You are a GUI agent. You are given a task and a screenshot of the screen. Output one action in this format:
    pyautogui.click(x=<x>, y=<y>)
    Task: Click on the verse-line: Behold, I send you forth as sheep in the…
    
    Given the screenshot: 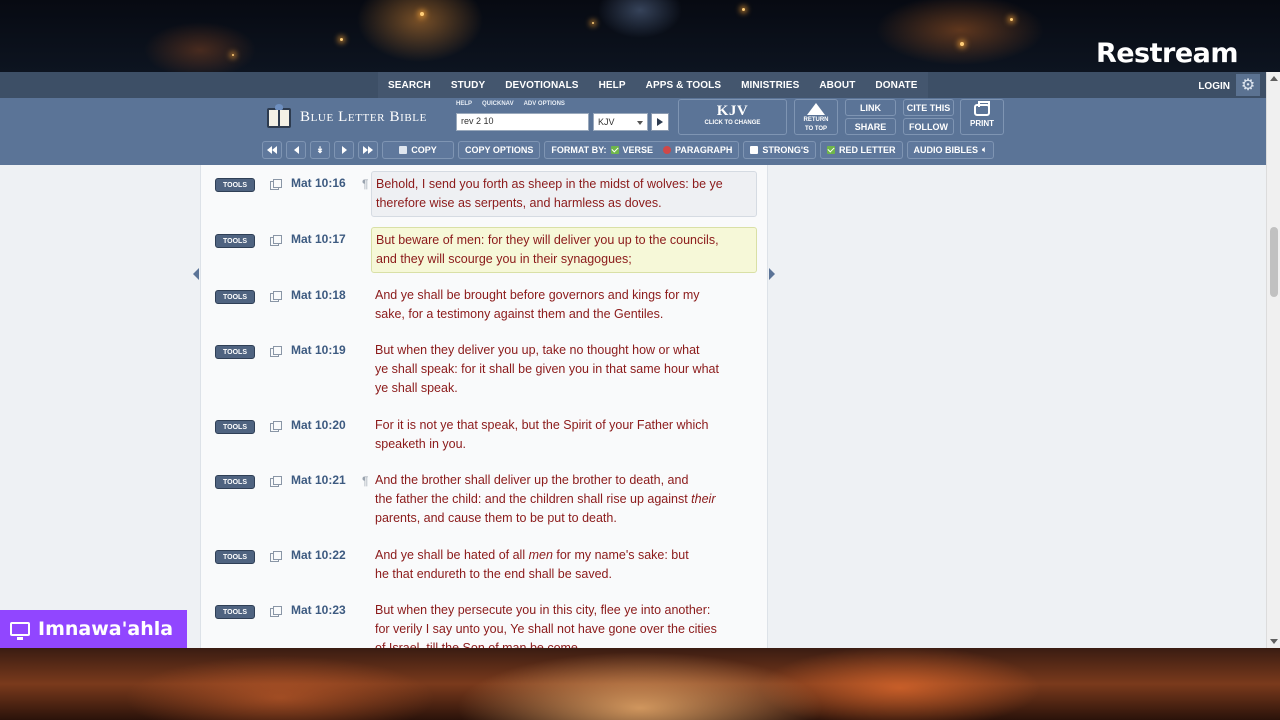 What is the action you would take?
    pyautogui.click(x=549, y=184)
    